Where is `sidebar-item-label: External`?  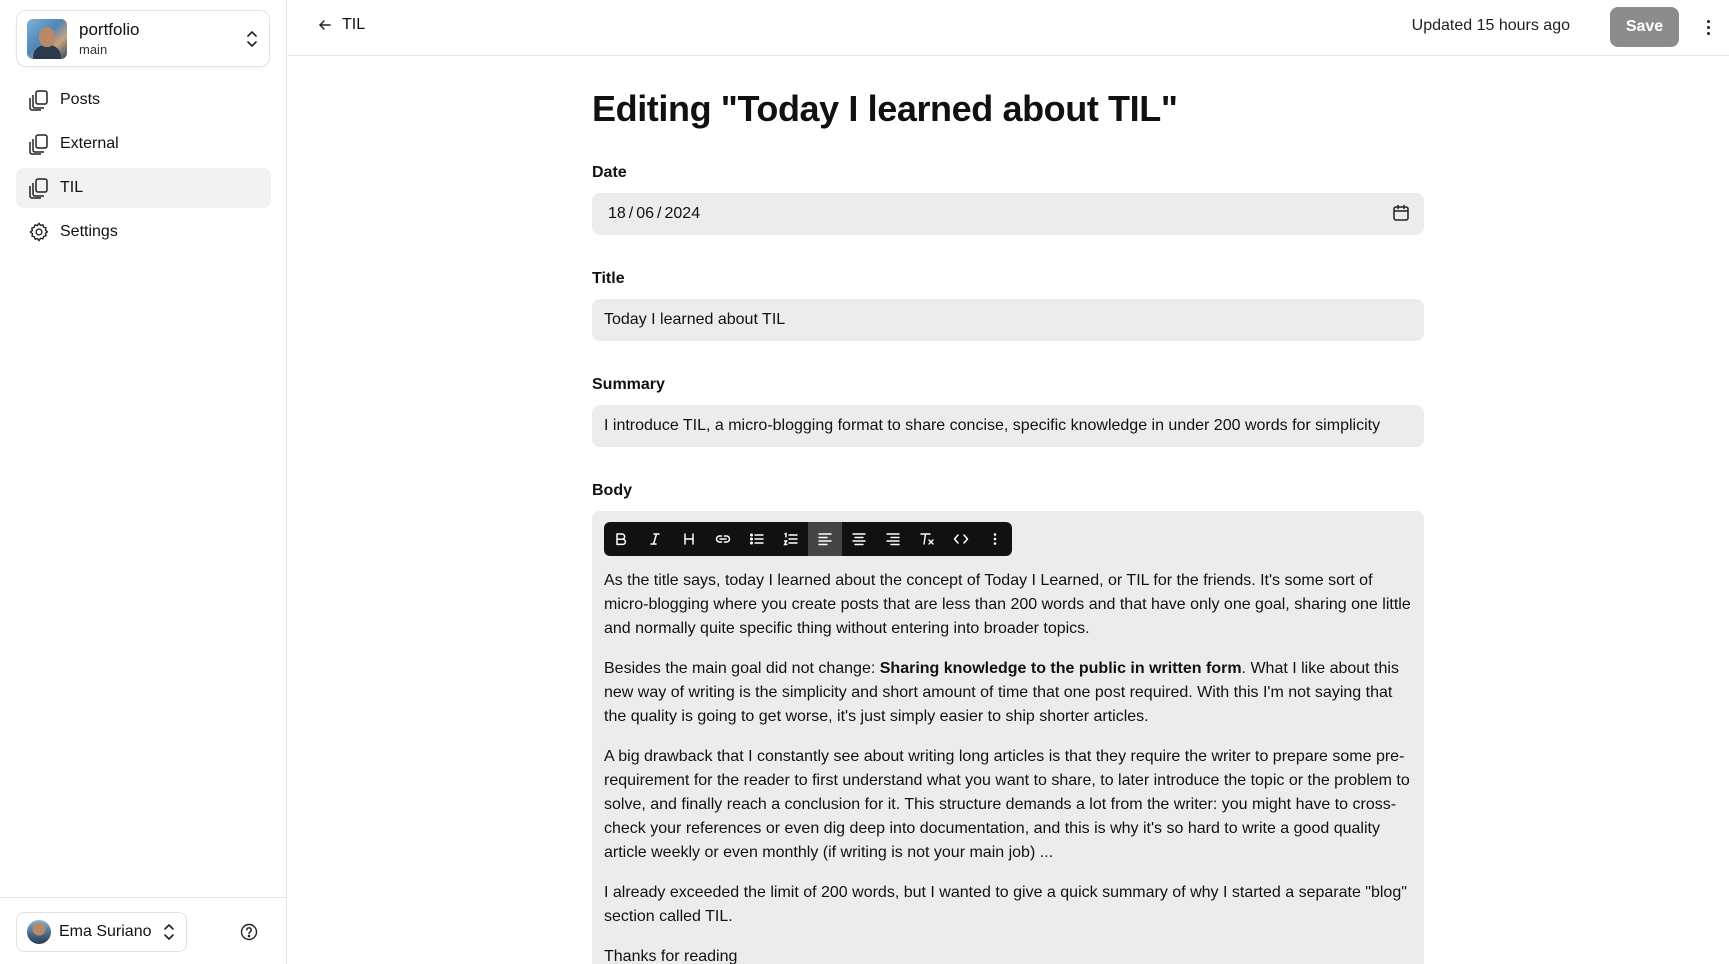 sidebar-item-label: External is located at coordinates (89, 143).